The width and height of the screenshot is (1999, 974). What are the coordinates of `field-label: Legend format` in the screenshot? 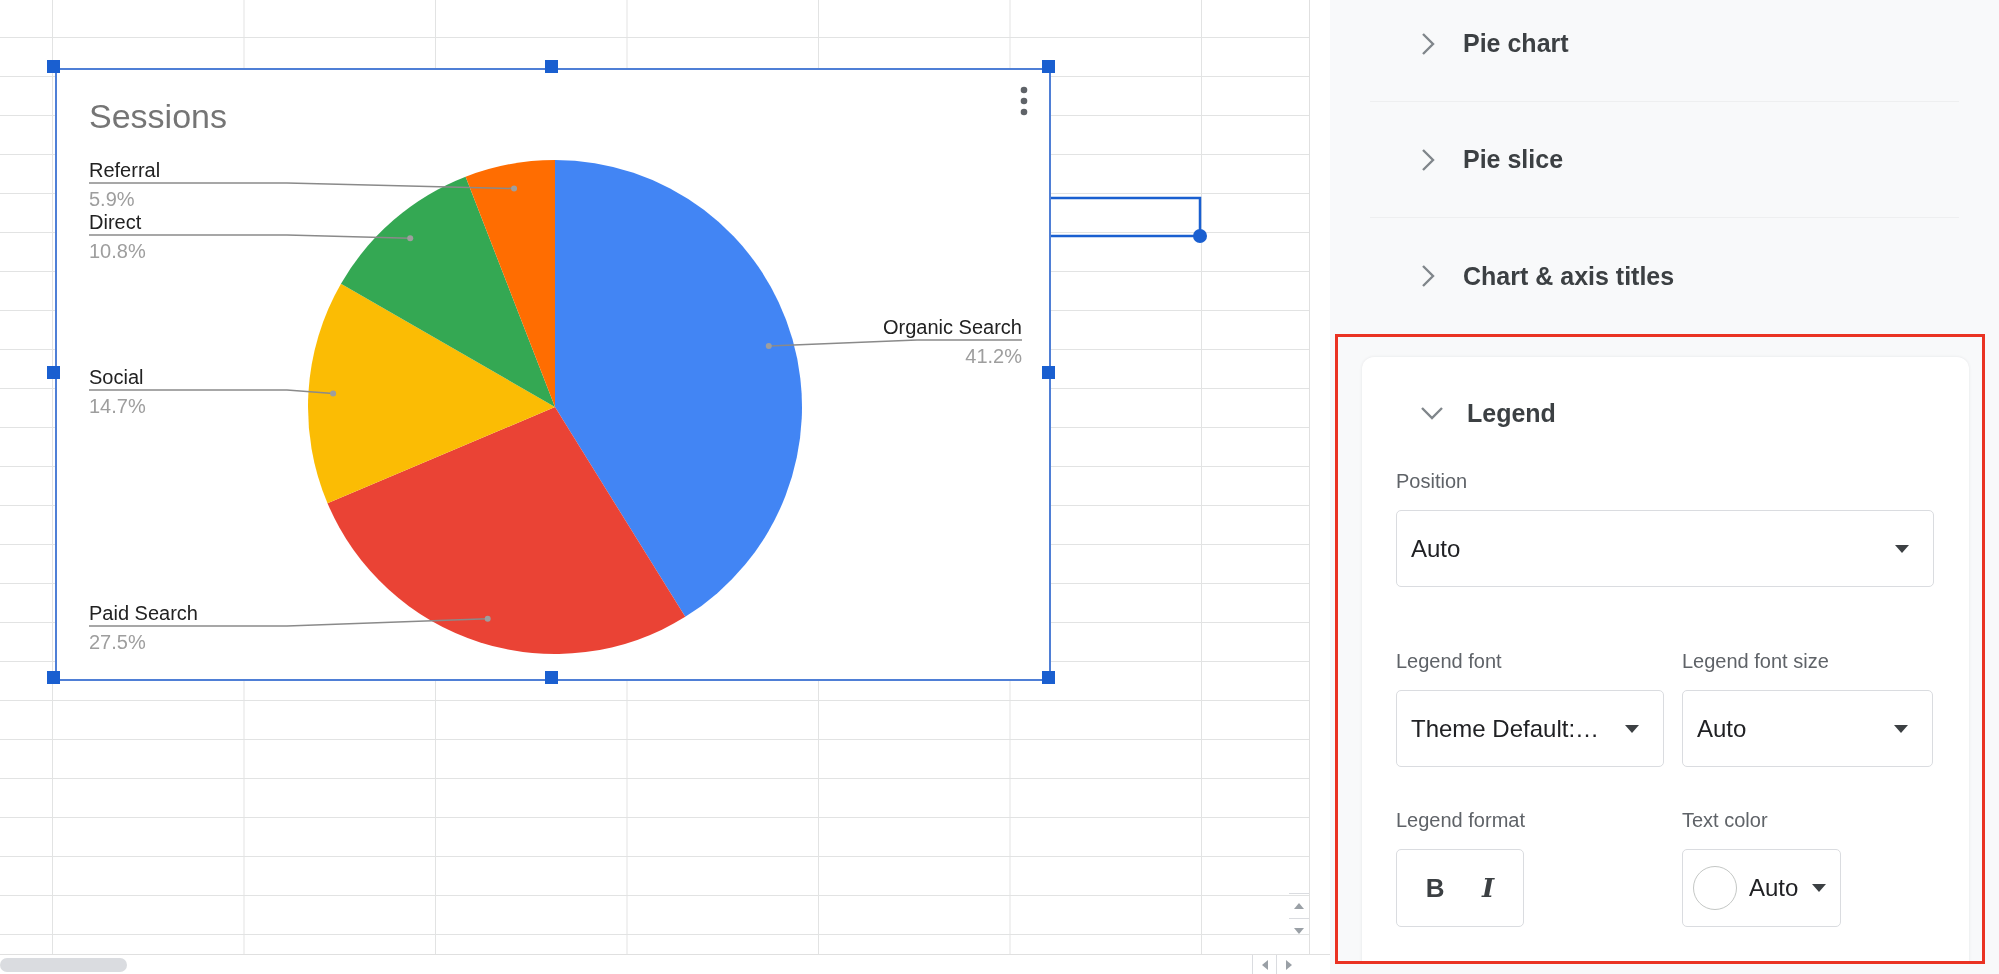 It's located at (1461, 820).